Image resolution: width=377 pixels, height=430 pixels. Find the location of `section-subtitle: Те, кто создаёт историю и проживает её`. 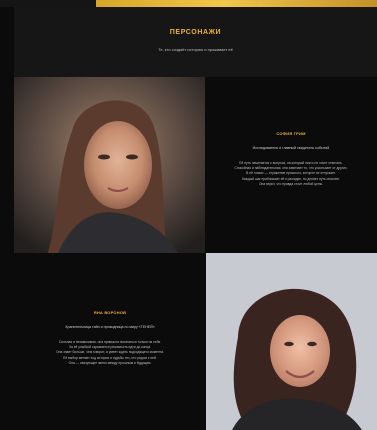

section-subtitle: Те, кто создаёт историю и проживает её is located at coordinates (195, 49).